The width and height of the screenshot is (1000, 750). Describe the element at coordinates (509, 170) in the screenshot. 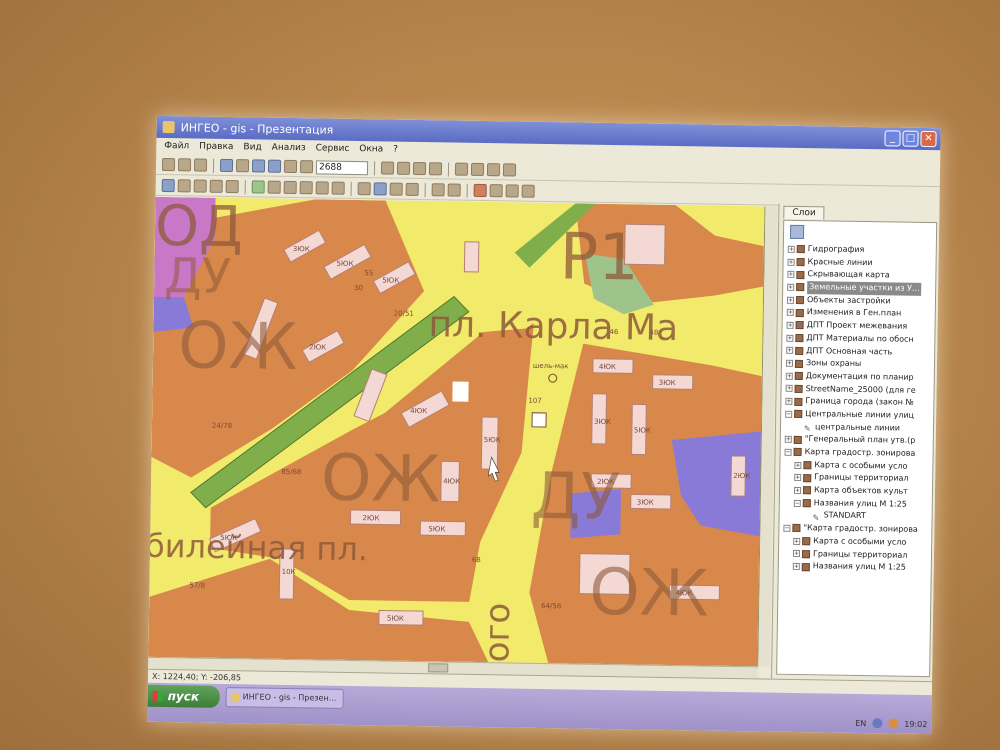

I see `report-icon` at that location.